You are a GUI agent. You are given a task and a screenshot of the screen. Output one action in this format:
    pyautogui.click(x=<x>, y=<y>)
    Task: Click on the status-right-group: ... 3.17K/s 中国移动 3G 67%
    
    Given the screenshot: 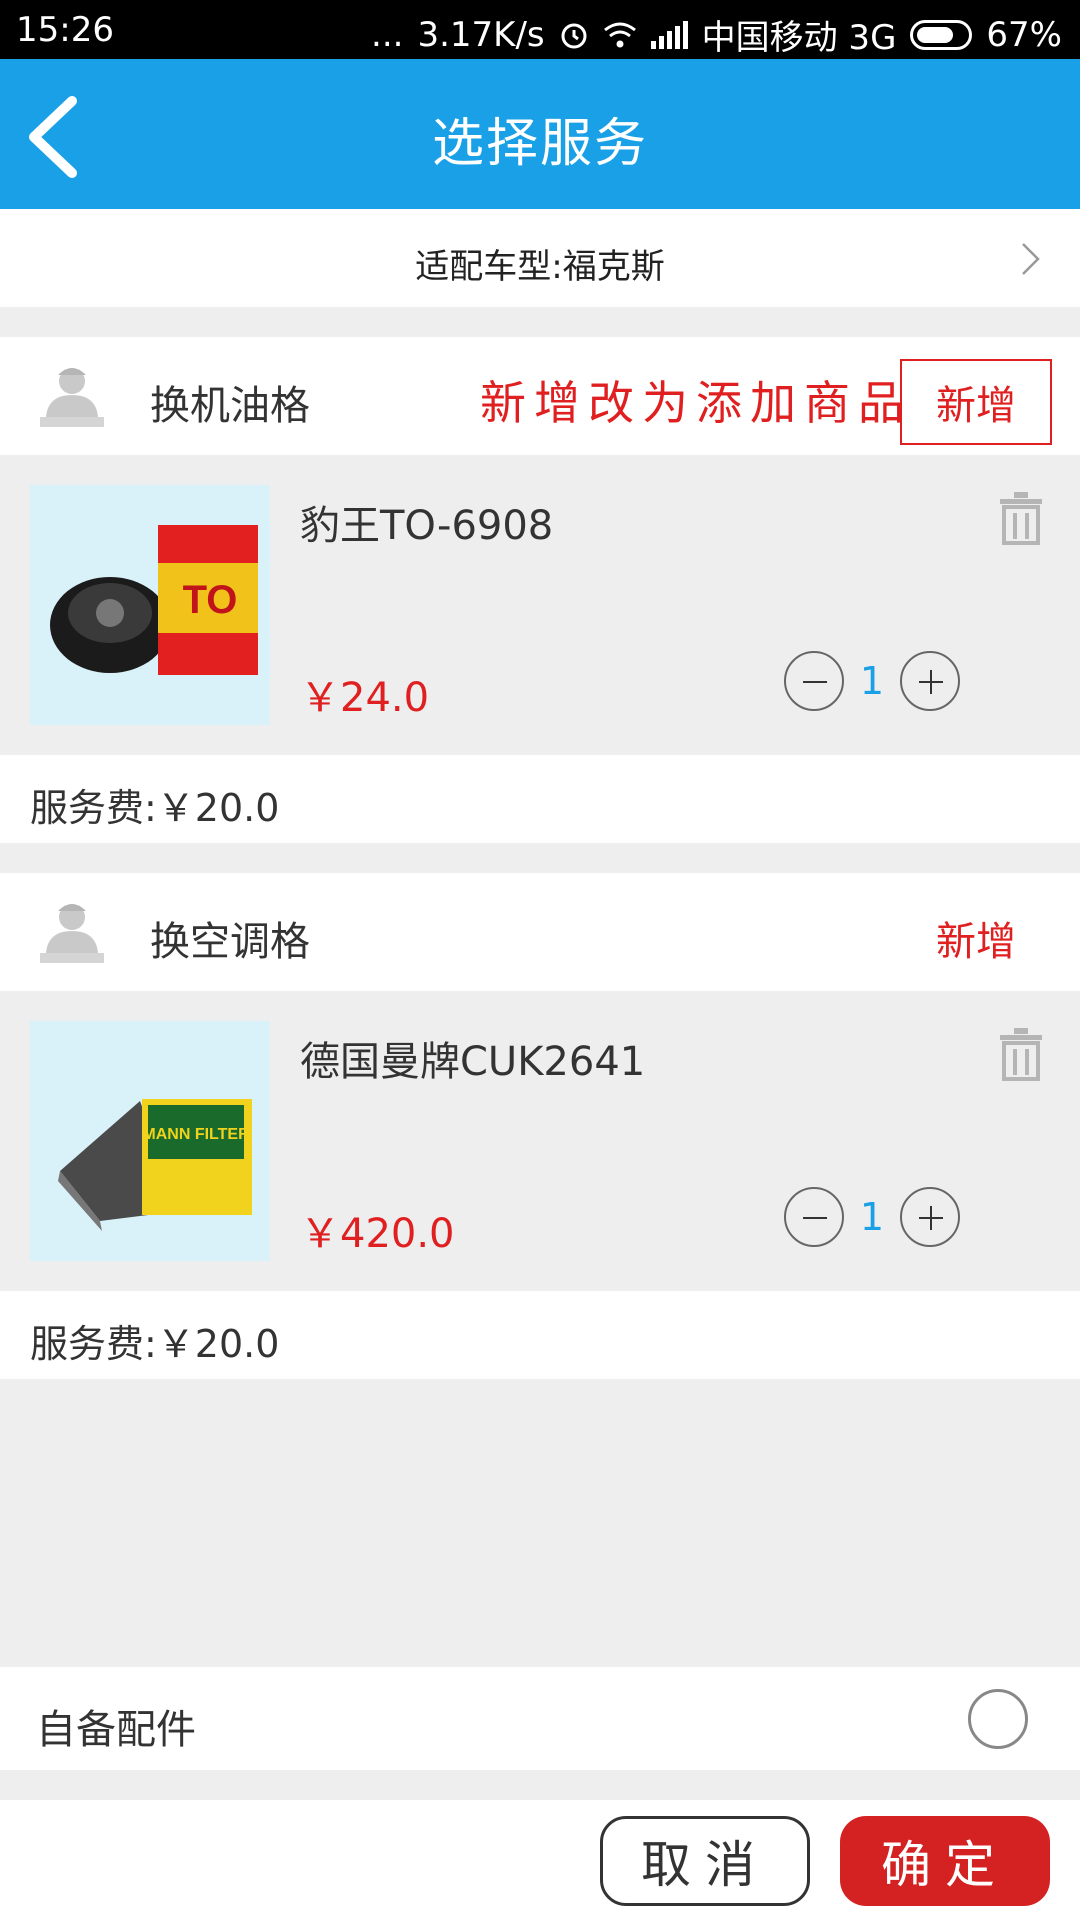 What is the action you would take?
    pyautogui.click(x=716, y=34)
    